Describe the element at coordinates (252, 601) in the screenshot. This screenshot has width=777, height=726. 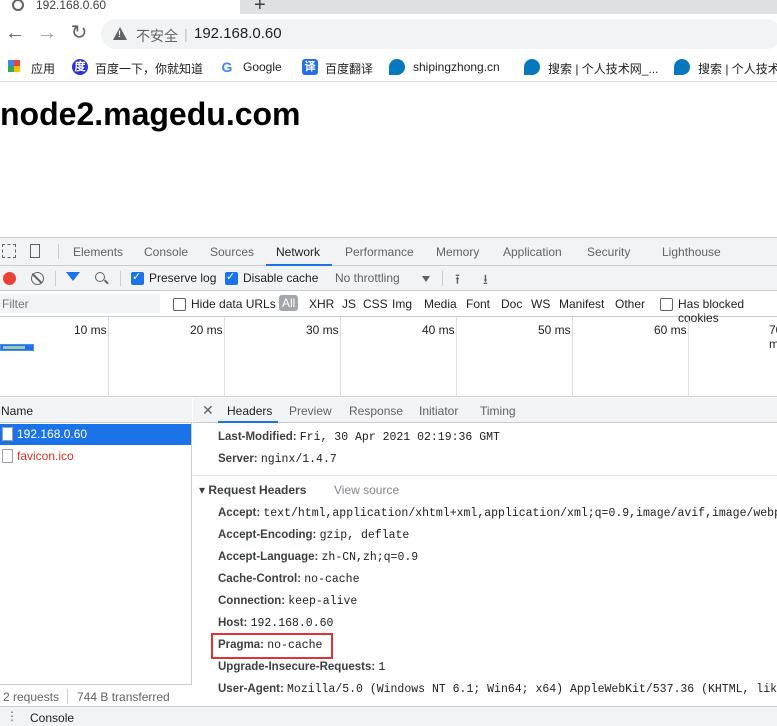
I see `header-key: Connection:` at that location.